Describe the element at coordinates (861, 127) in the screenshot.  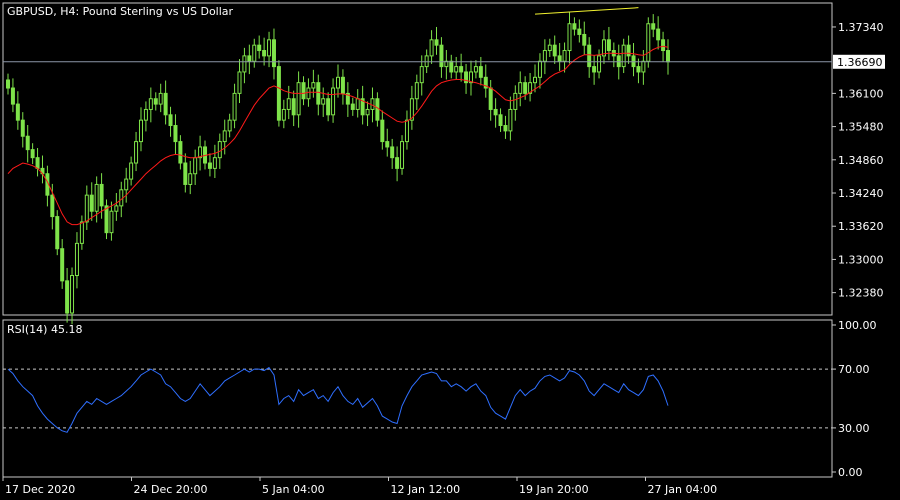
I see `price-tick-label: 1.35480` at that location.